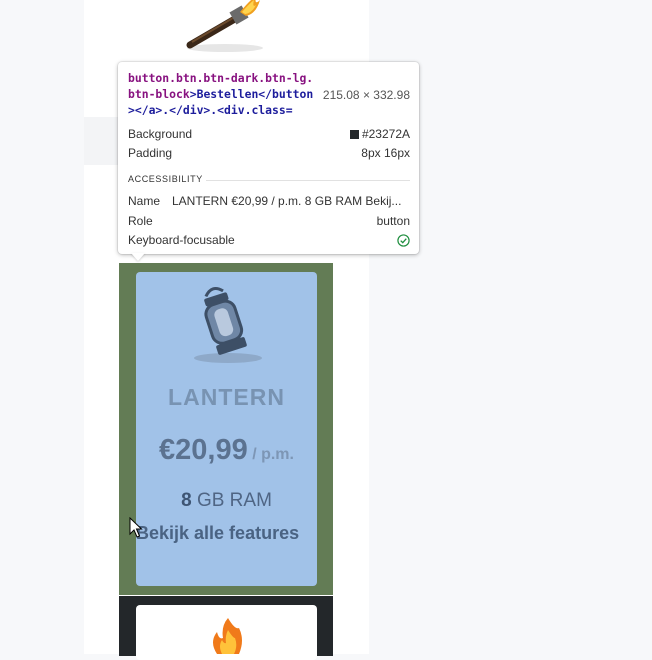 The height and width of the screenshot is (660, 652). What do you see at coordinates (181, 240) in the screenshot?
I see `focusable-label: Keyboard-focusable` at bounding box center [181, 240].